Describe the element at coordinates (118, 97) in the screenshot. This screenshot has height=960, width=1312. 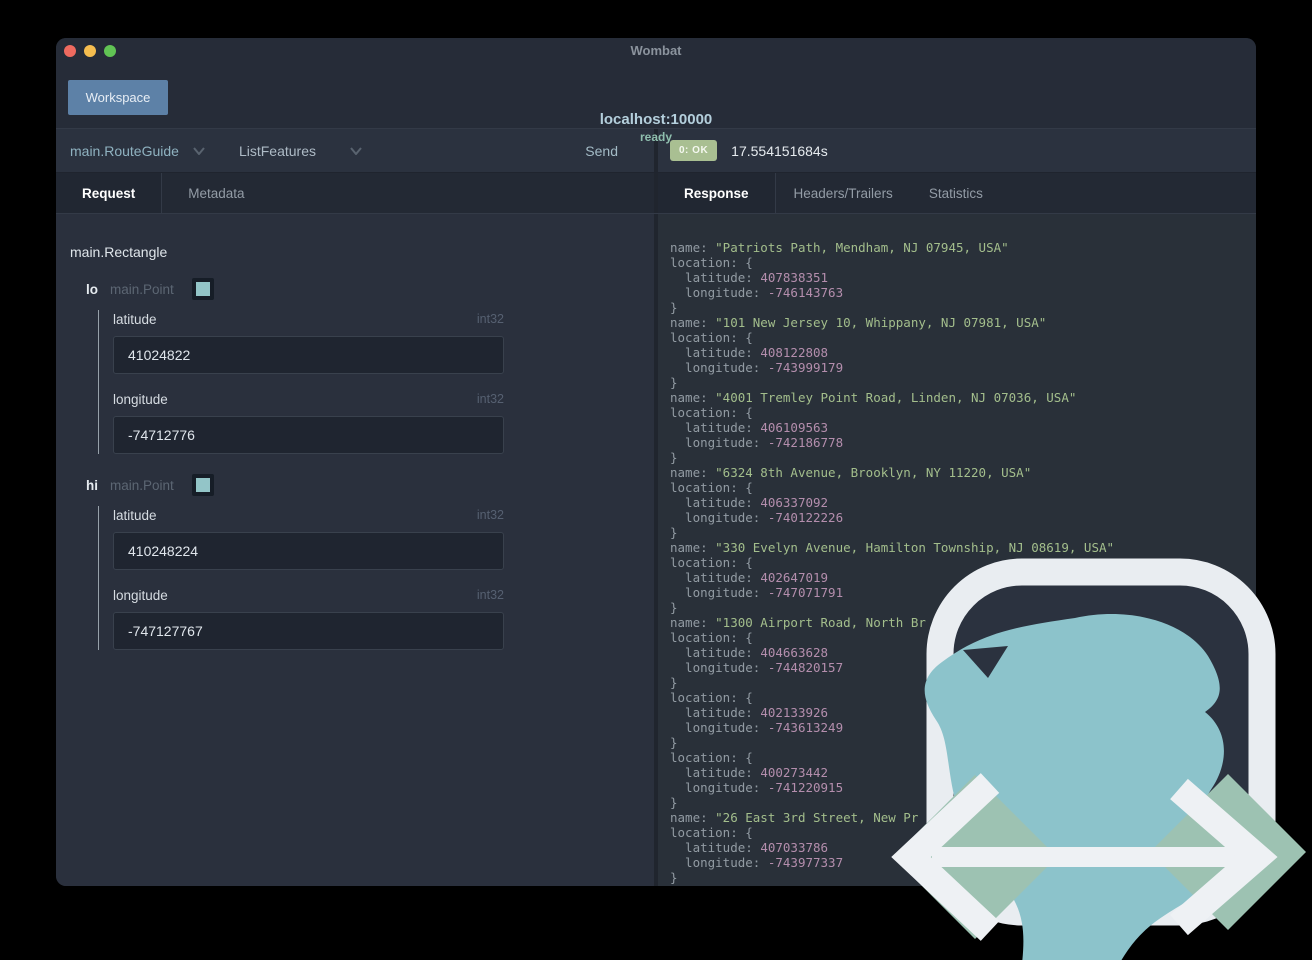
I see `workspace-button: Workspace` at that location.